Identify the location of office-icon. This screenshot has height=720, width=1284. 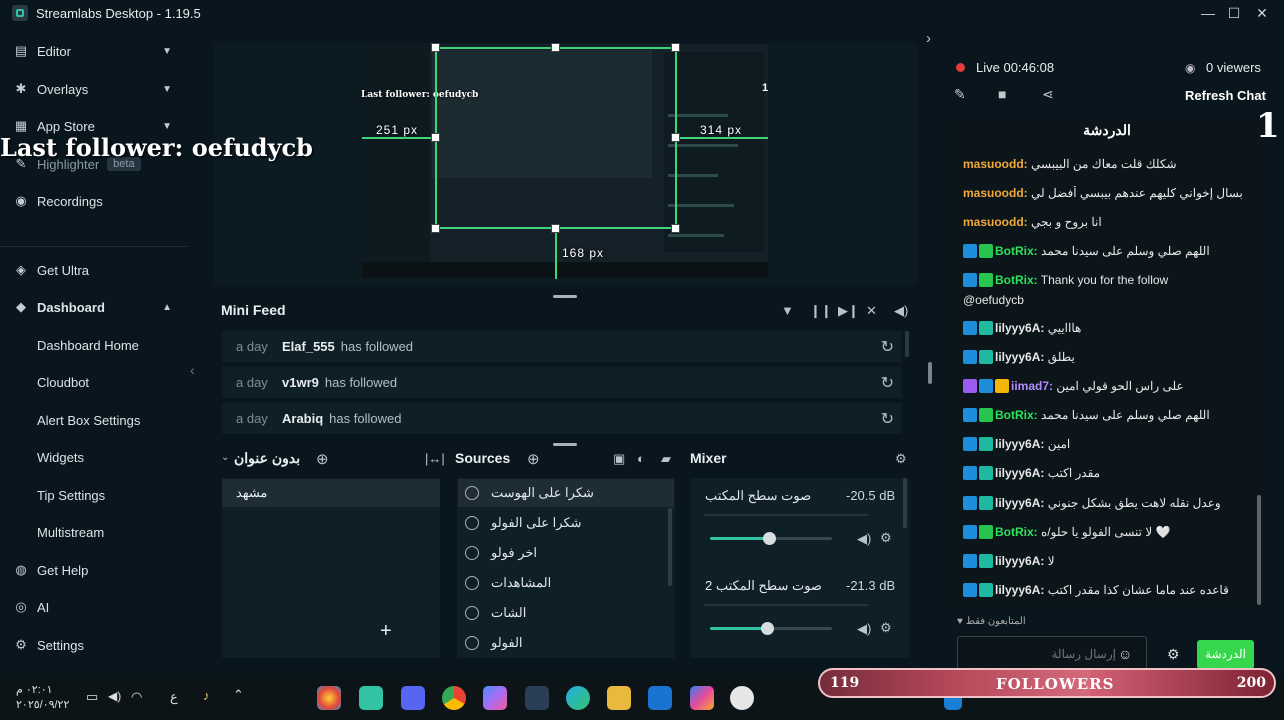
(702, 698).